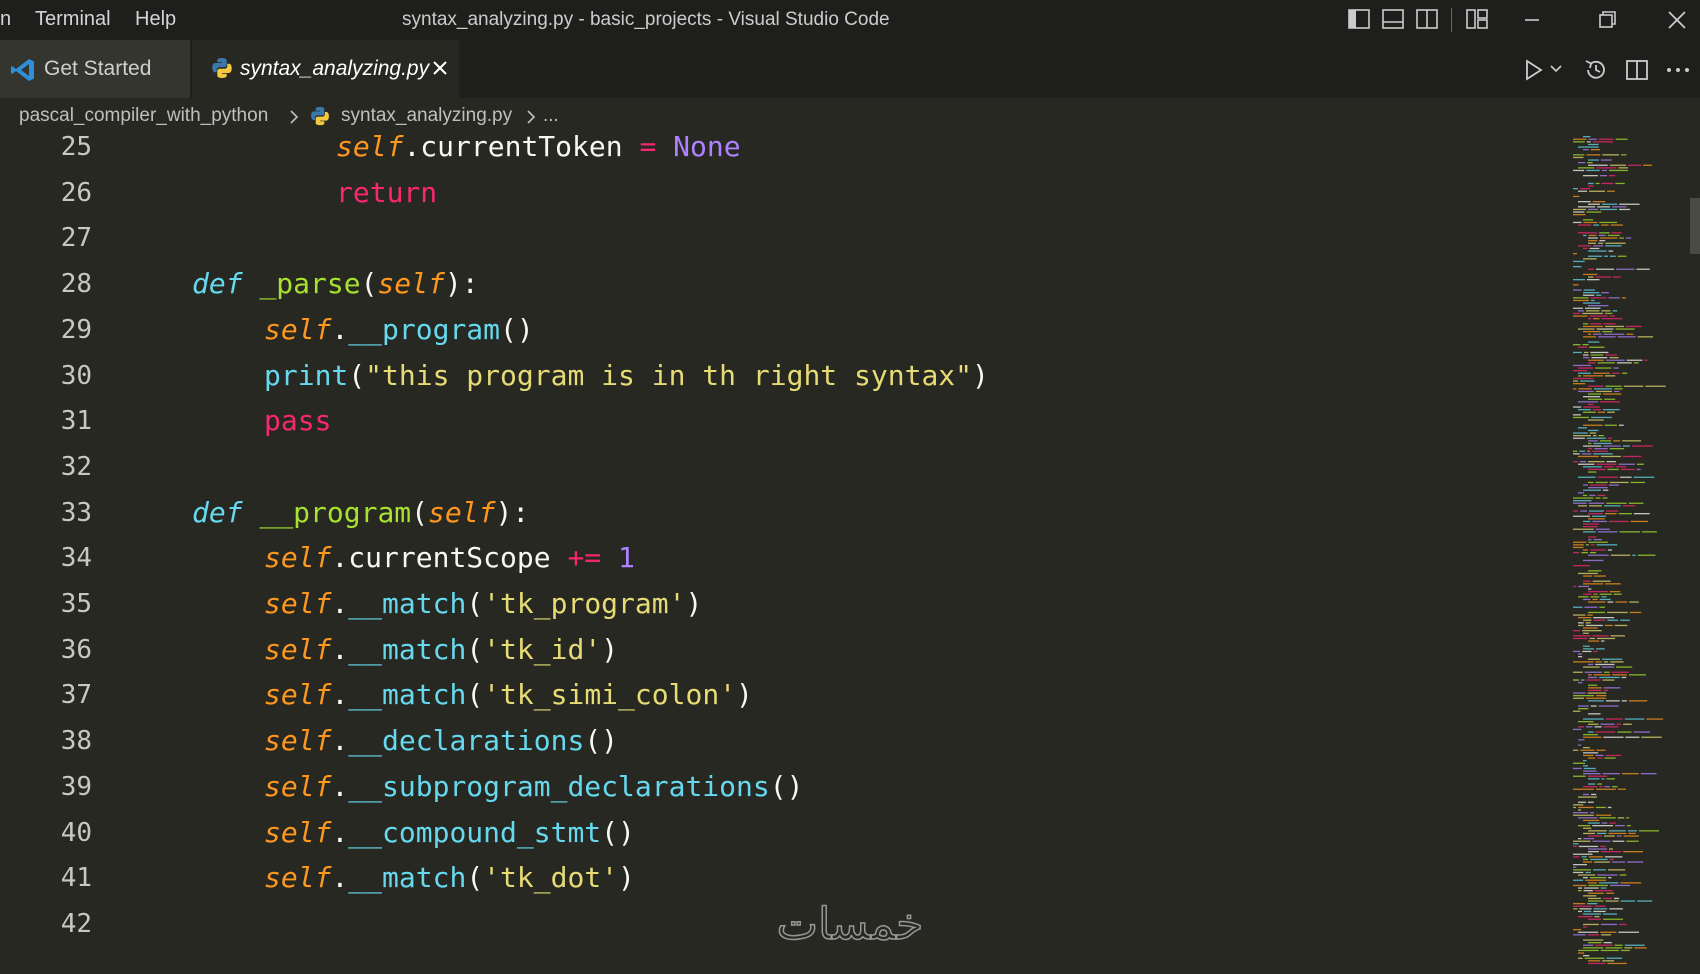 This screenshot has height=974, width=1700. Describe the element at coordinates (777, 421) in the screenshot. I see `code-line: 31 pass` at that location.